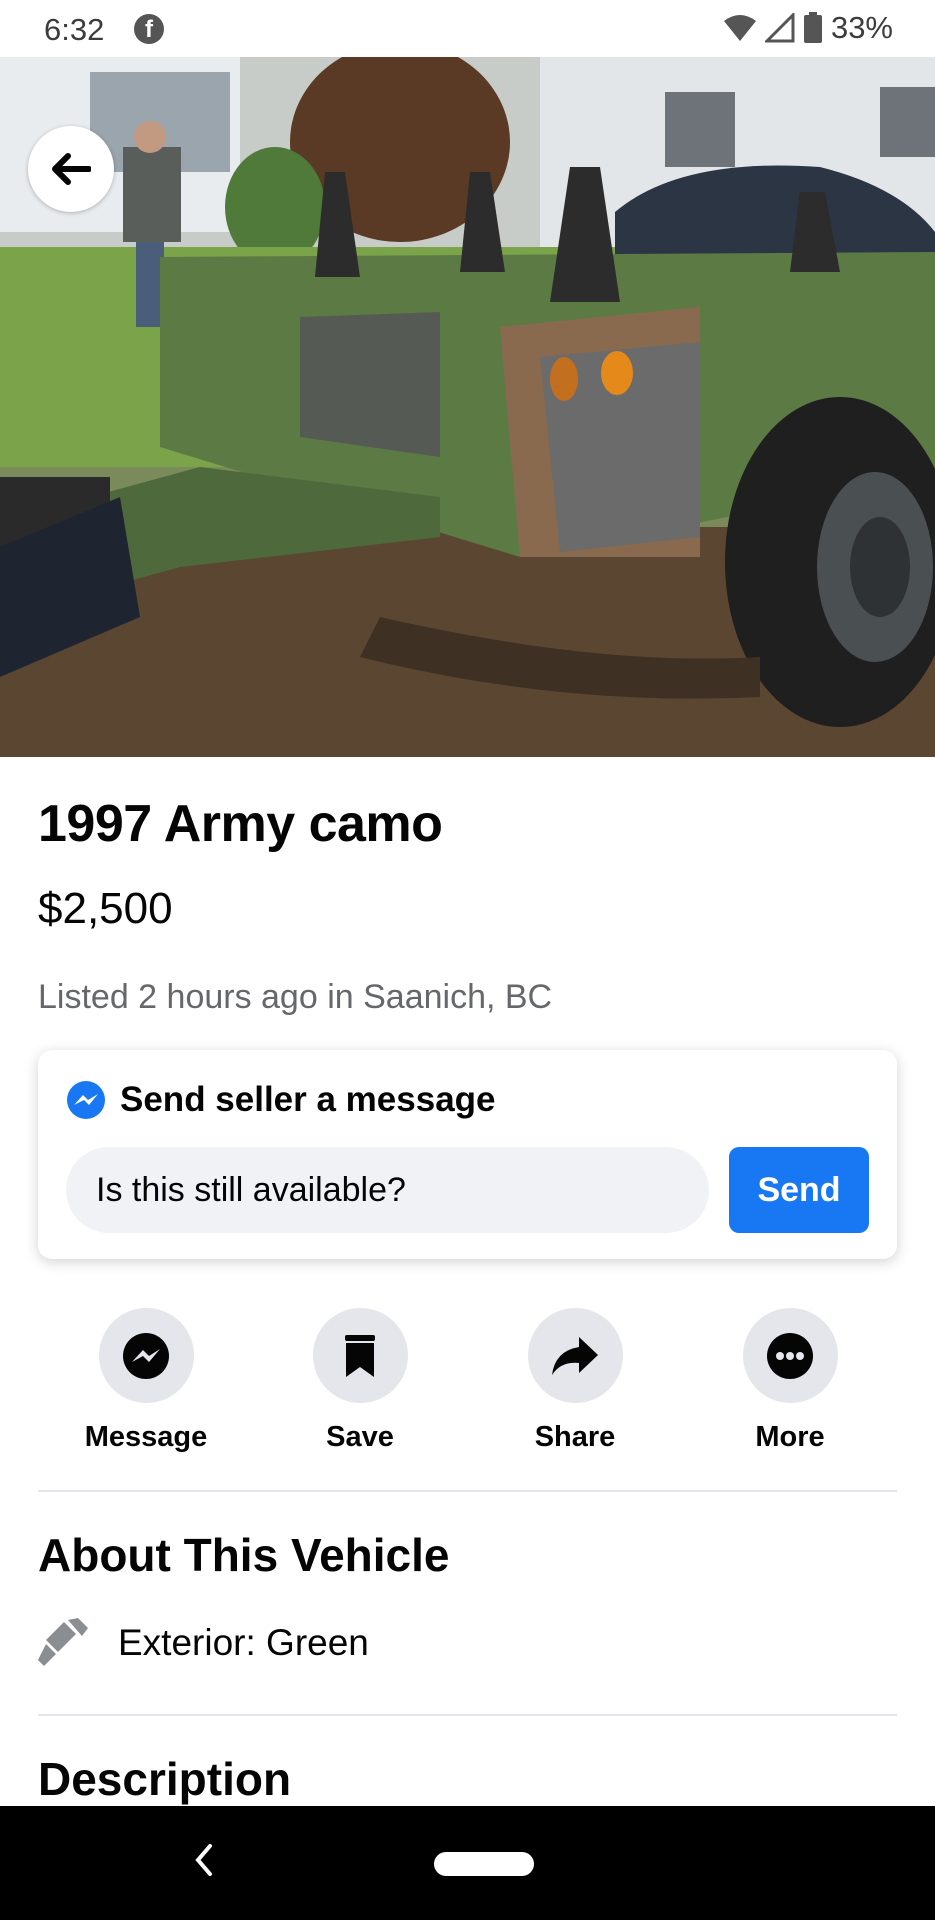  What do you see at coordinates (575, 1437) in the screenshot?
I see `share-label: Share` at bounding box center [575, 1437].